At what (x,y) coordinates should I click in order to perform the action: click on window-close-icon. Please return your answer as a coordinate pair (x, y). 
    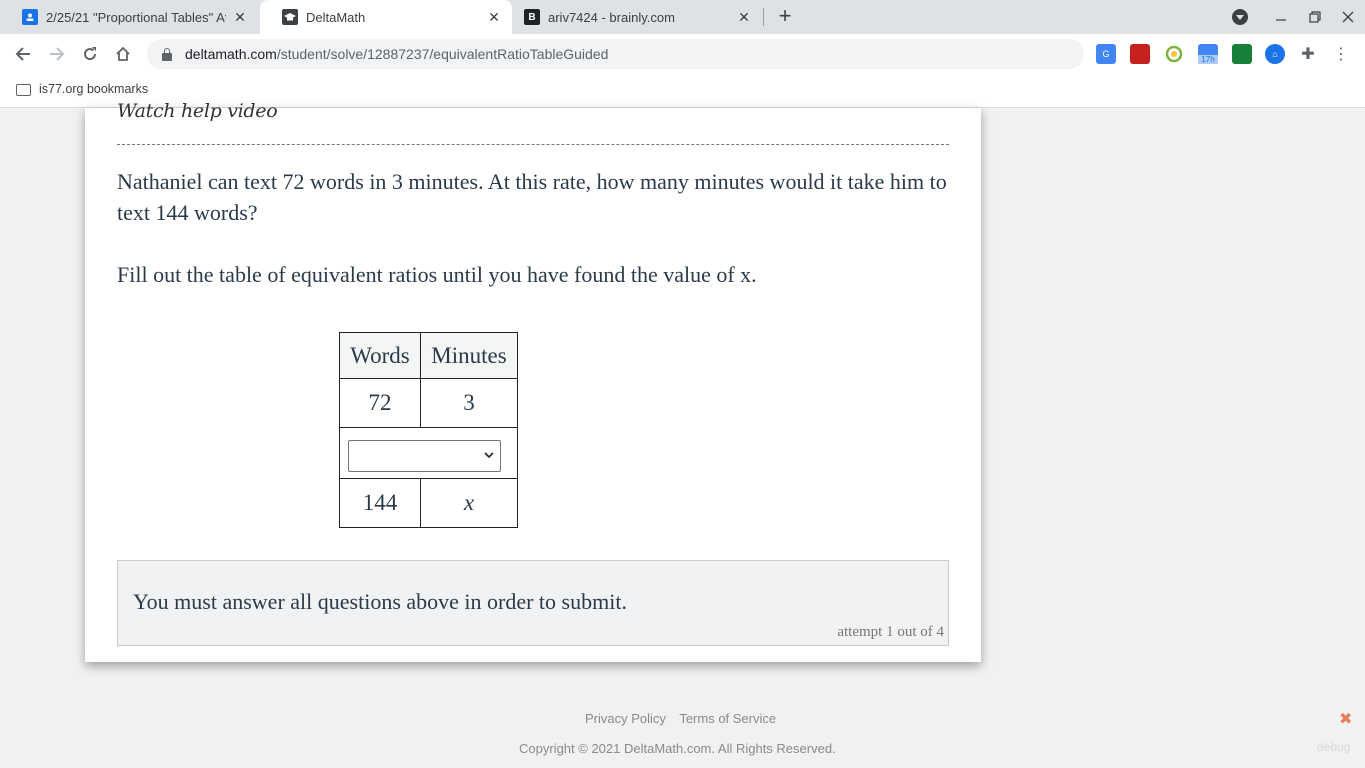
    Looking at the image, I should click on (1348, 17).